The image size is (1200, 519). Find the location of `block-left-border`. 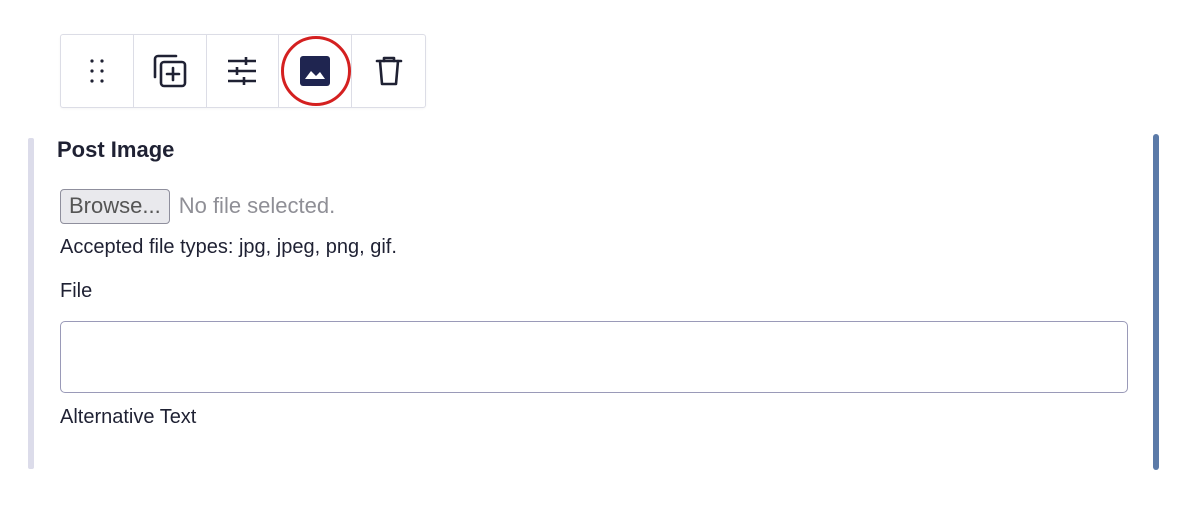

block-left-border is located at coordinates (31, 303).